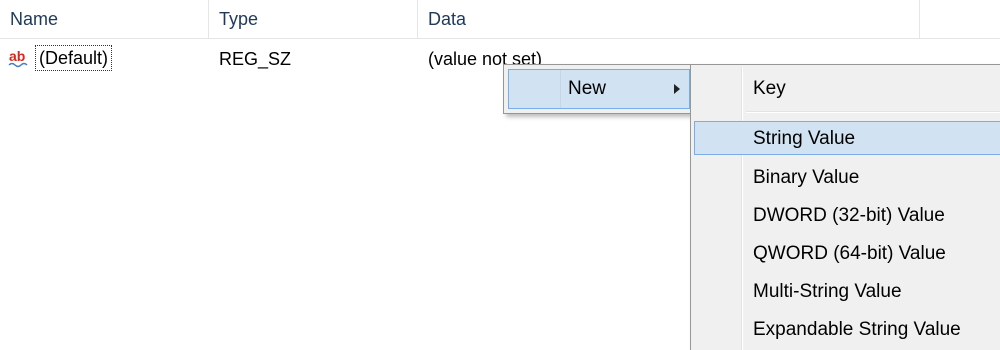 This screenshot has width=1000, height=350. I want to click on submenu-item-binary-value: Binary Value, so click(847, 177).